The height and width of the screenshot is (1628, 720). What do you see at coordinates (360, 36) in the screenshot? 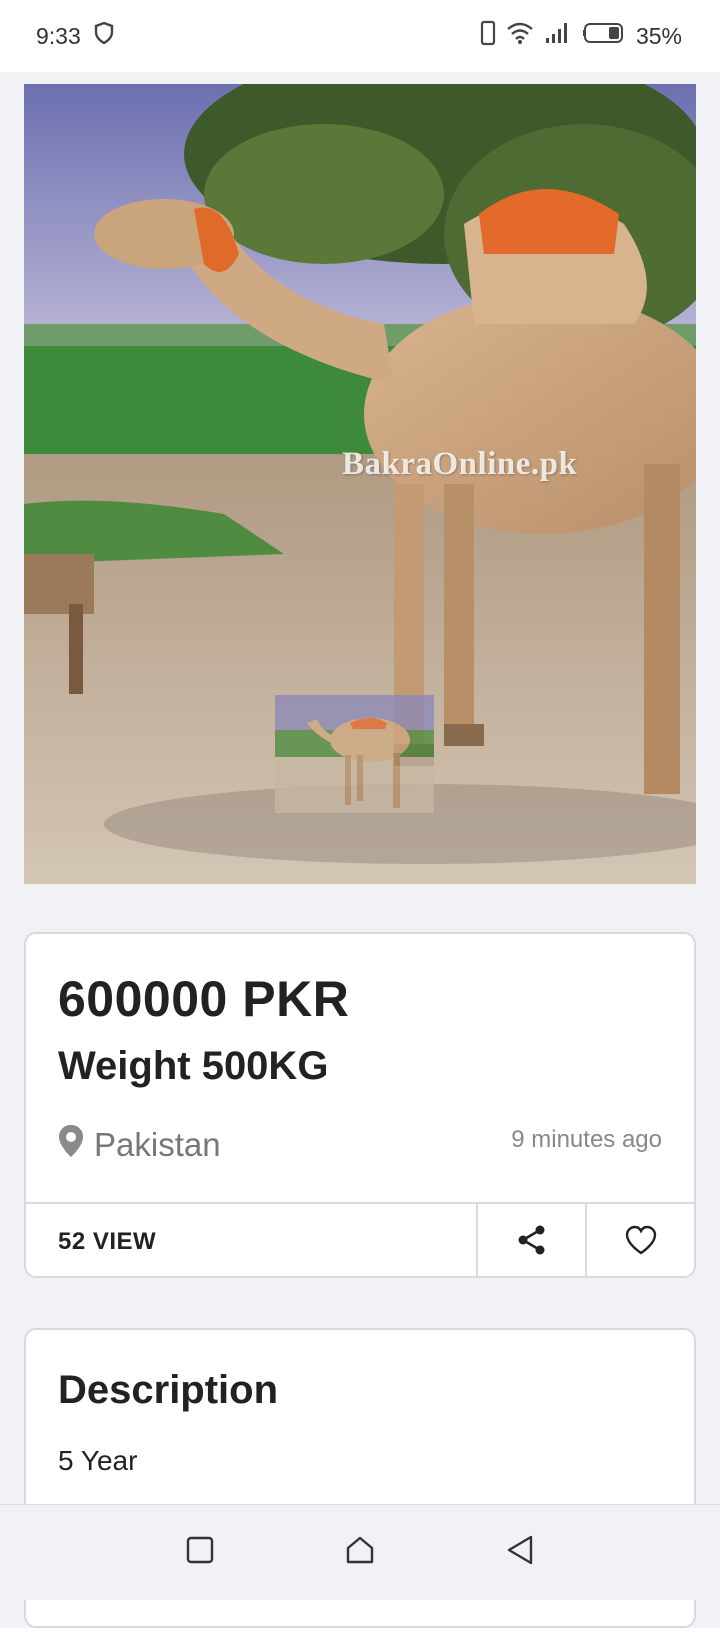
I see `status-bar: 9:33 35%` at bounding box center [360, 36].